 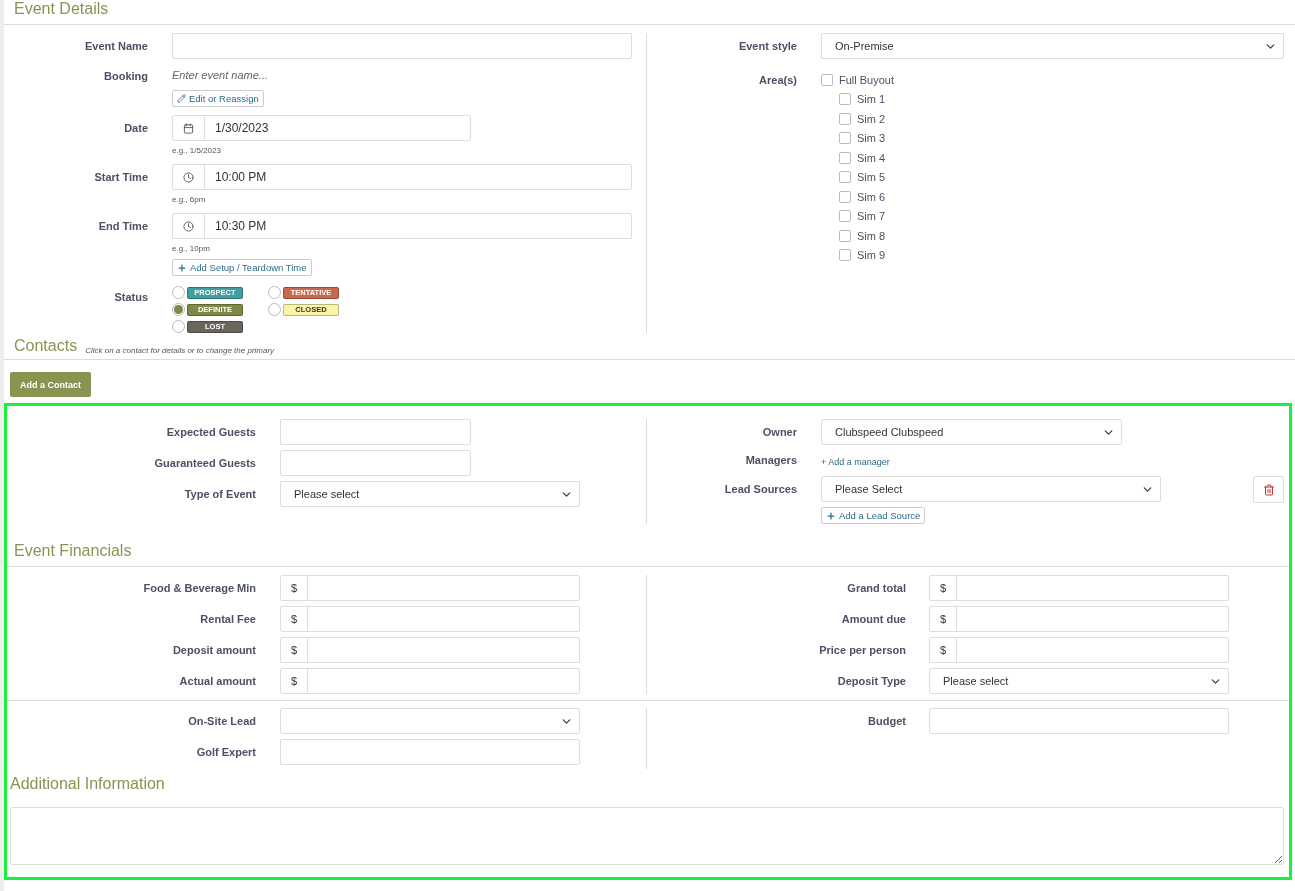 I want to click on select-field: Please Select, so click(x=991, y=489).